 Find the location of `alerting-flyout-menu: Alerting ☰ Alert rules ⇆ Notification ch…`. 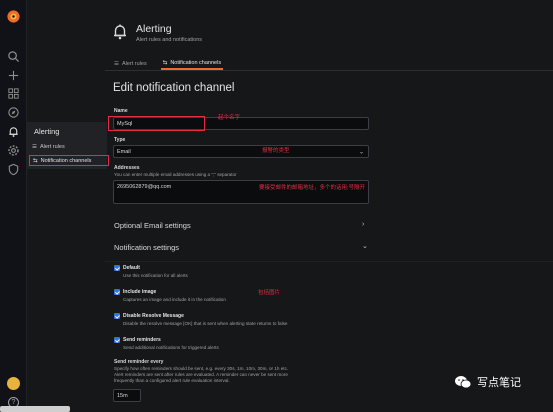

alerting-flyout-menu: Alerting ☰ Alert rules ⇆ Notification ch… is located at coordinates (68, 145).